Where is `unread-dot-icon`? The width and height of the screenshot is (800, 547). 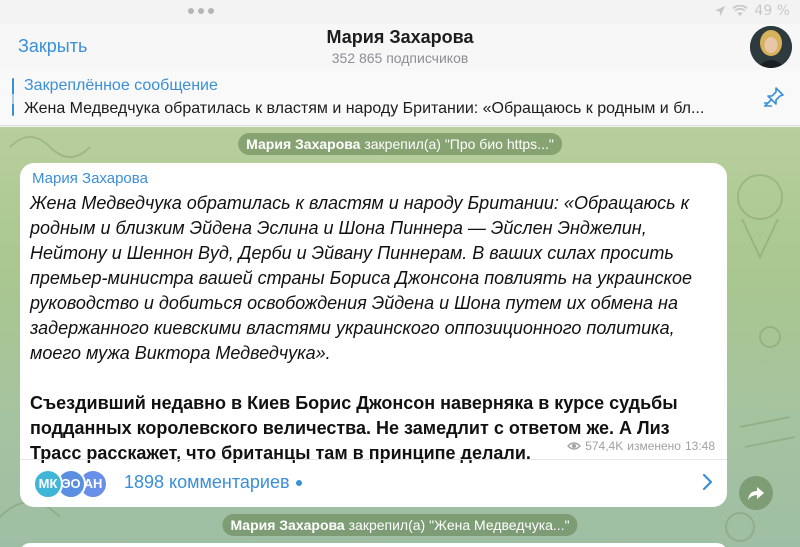
unread-dot-icon is located at coordinates (298, 483).